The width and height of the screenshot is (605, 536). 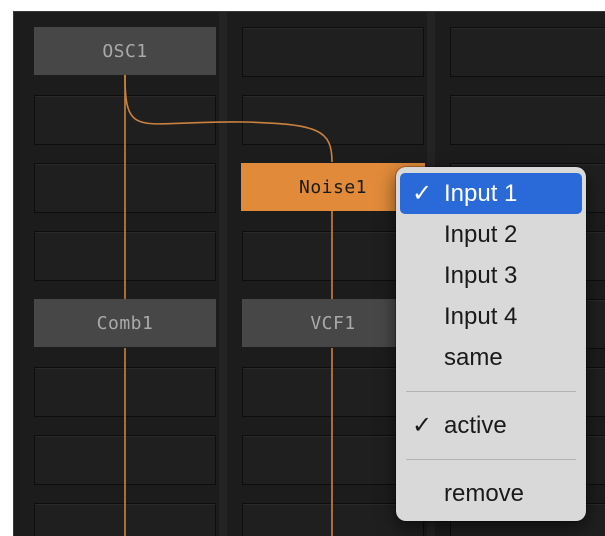 I want to click on menu-item-label: Input 3, so click(x=481, y=275).